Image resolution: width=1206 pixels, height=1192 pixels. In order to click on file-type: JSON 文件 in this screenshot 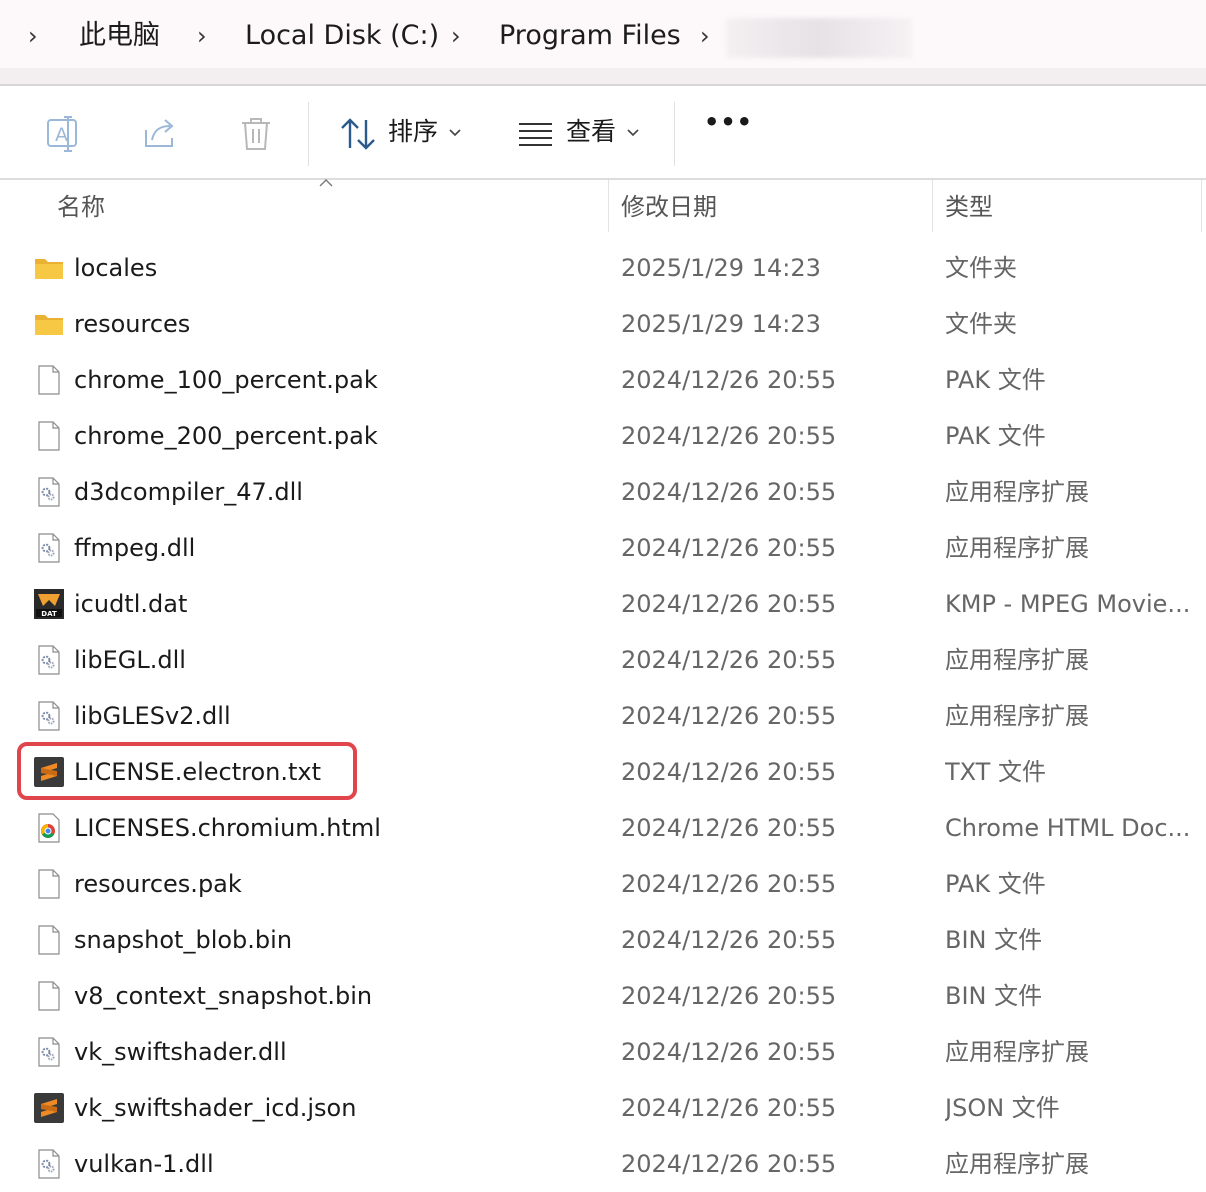, I will do `click(1002, 1108)`.